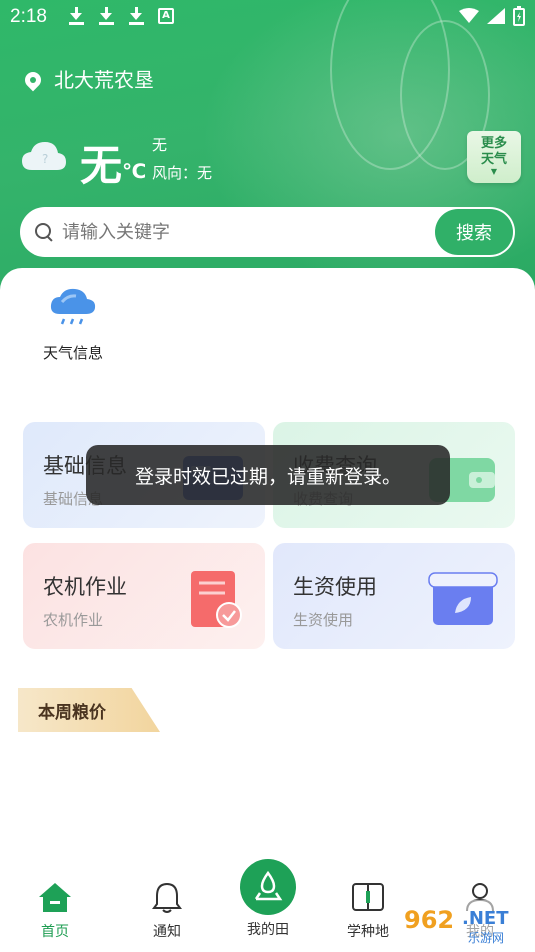 Image resolution: width=535 pixels, height=952 pixels. I want to click on system-icons, so click(492, 16).